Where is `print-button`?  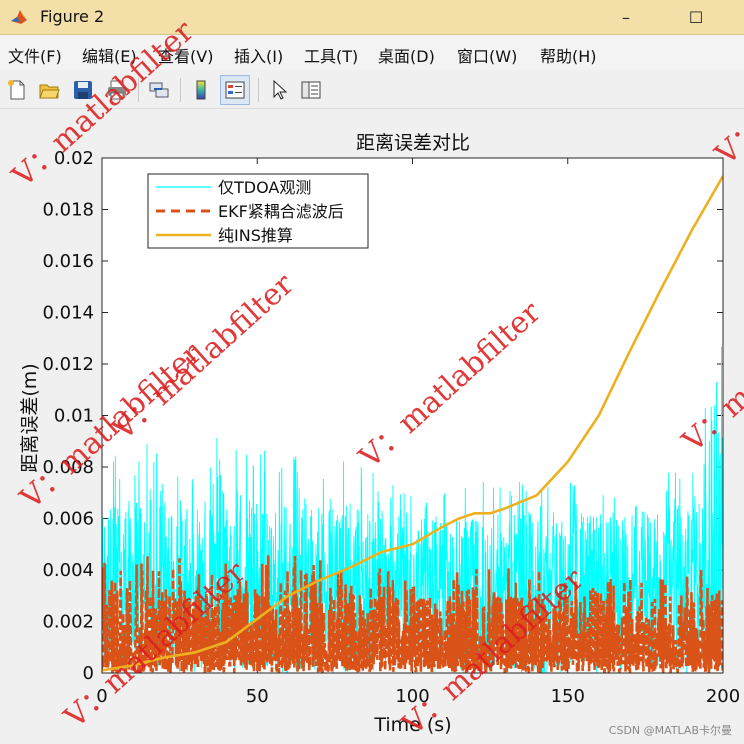
print-button is located at coordinates (117, 90).